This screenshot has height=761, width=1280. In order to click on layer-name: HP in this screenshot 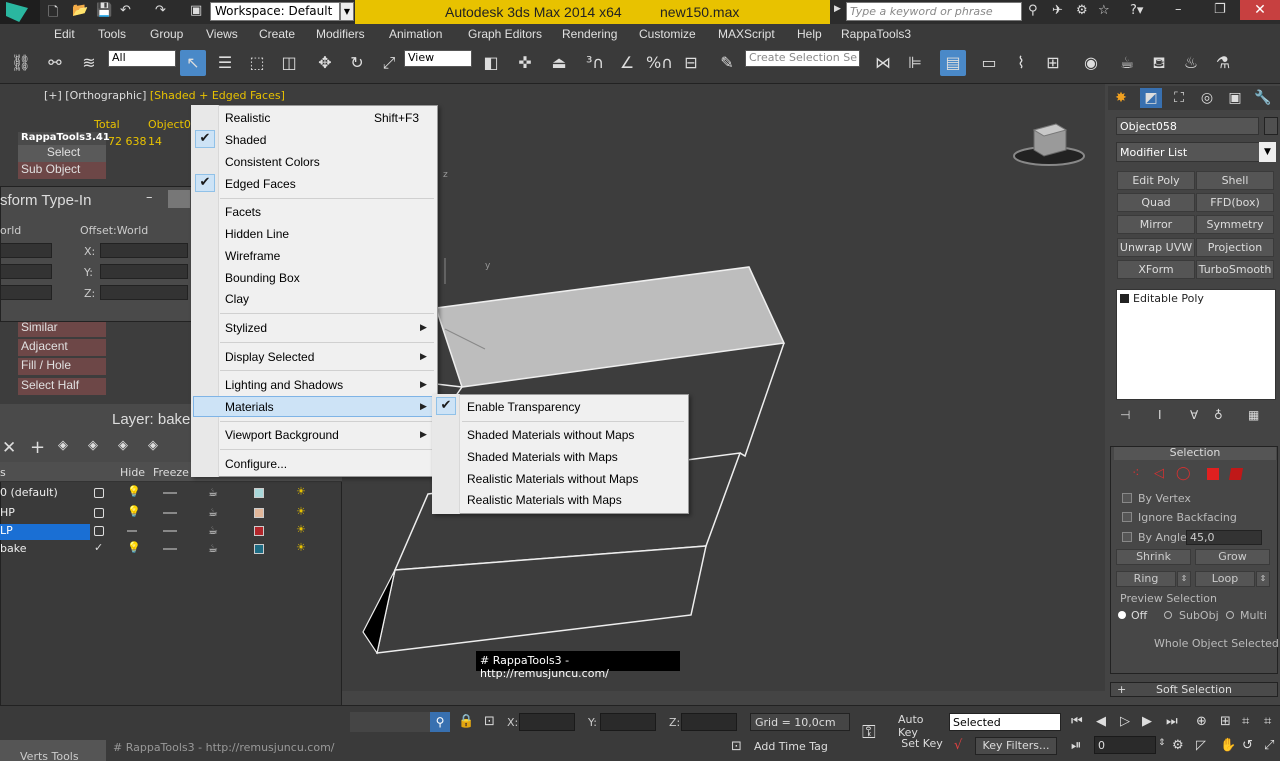, I will do `click(45, 514)`.